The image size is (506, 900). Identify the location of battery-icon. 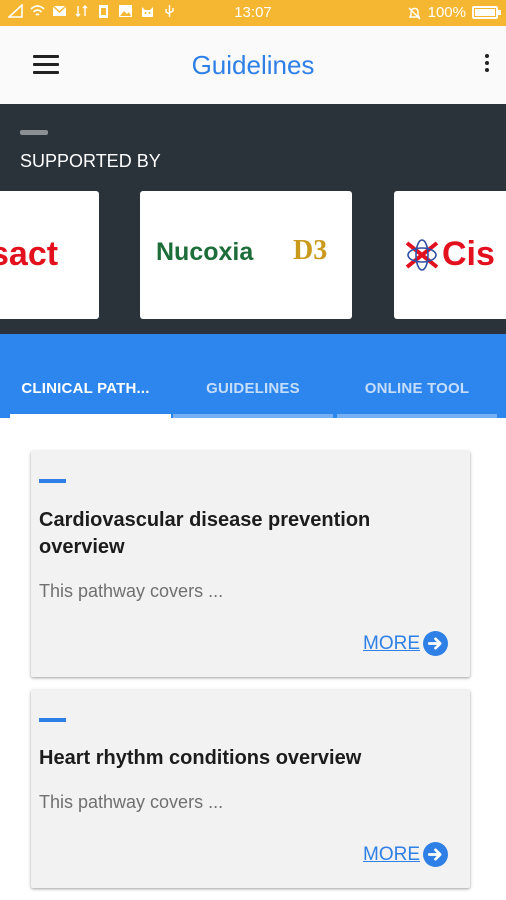
(486, 12).